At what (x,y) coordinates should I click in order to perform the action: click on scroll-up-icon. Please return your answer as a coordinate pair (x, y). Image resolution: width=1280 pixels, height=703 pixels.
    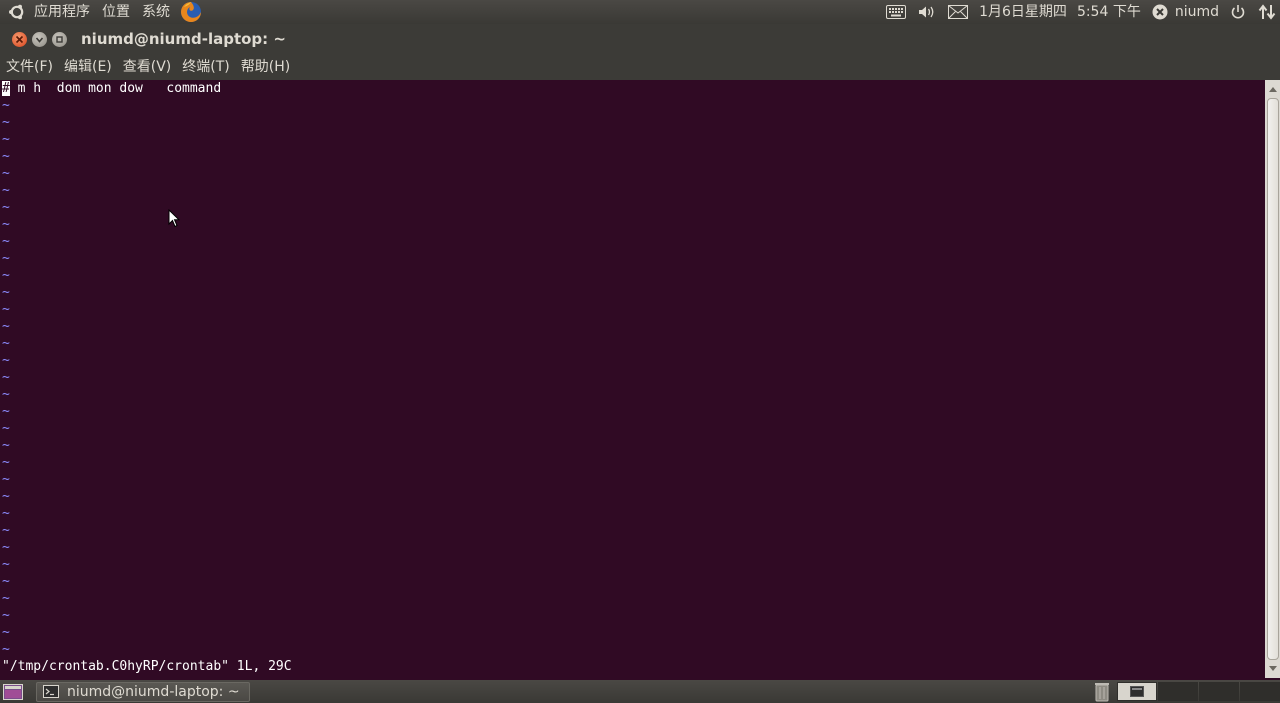
    Looking at the image, I should click on (1272, 89).